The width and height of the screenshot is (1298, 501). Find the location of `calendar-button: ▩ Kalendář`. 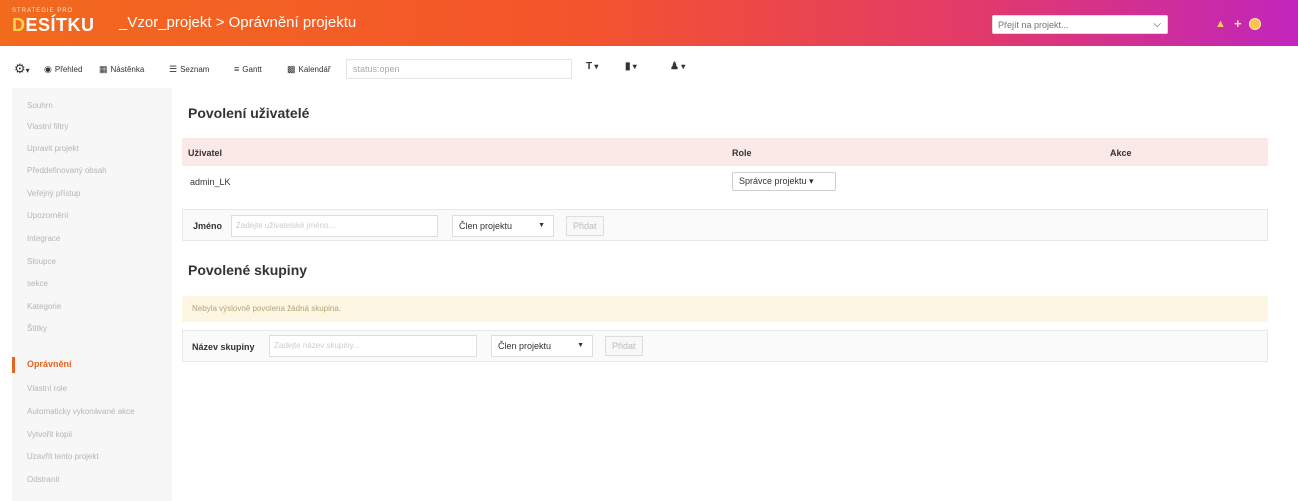

calendar-button: ▩ Kalendář is located at coordinates (309, 69).